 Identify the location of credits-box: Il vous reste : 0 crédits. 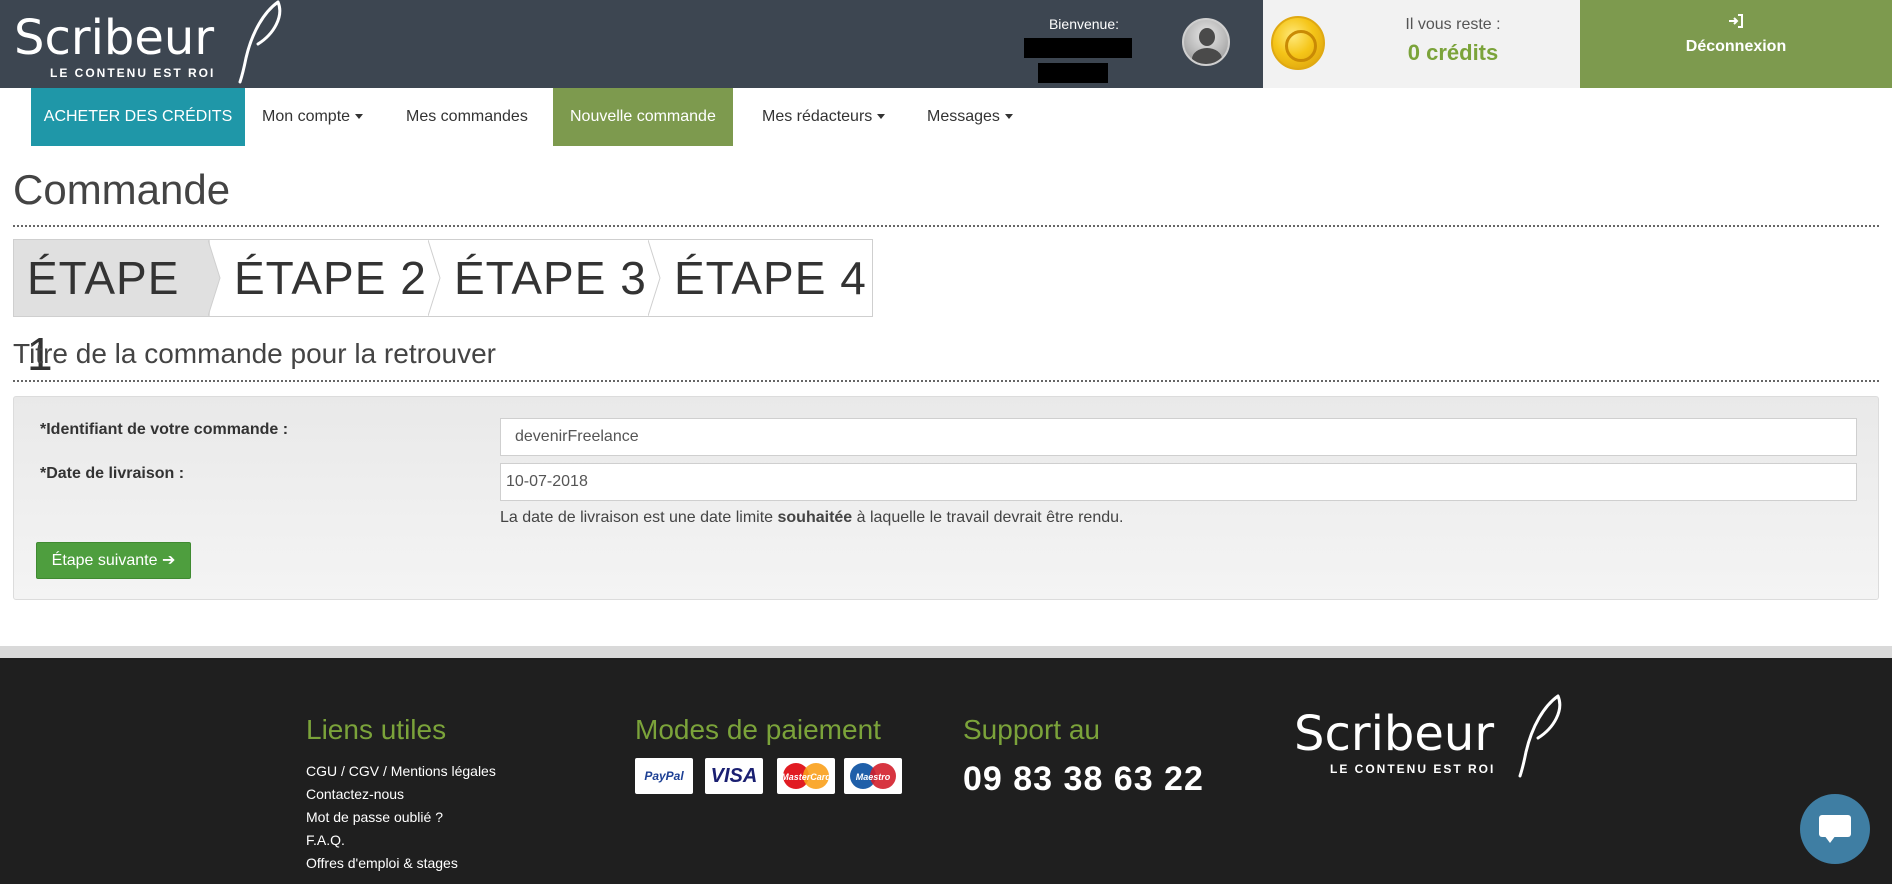
(1421, 44).